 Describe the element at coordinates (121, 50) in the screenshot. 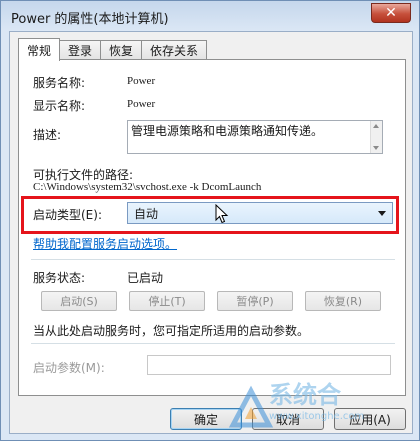

I see `tab-recovery: 恢复` at that location.